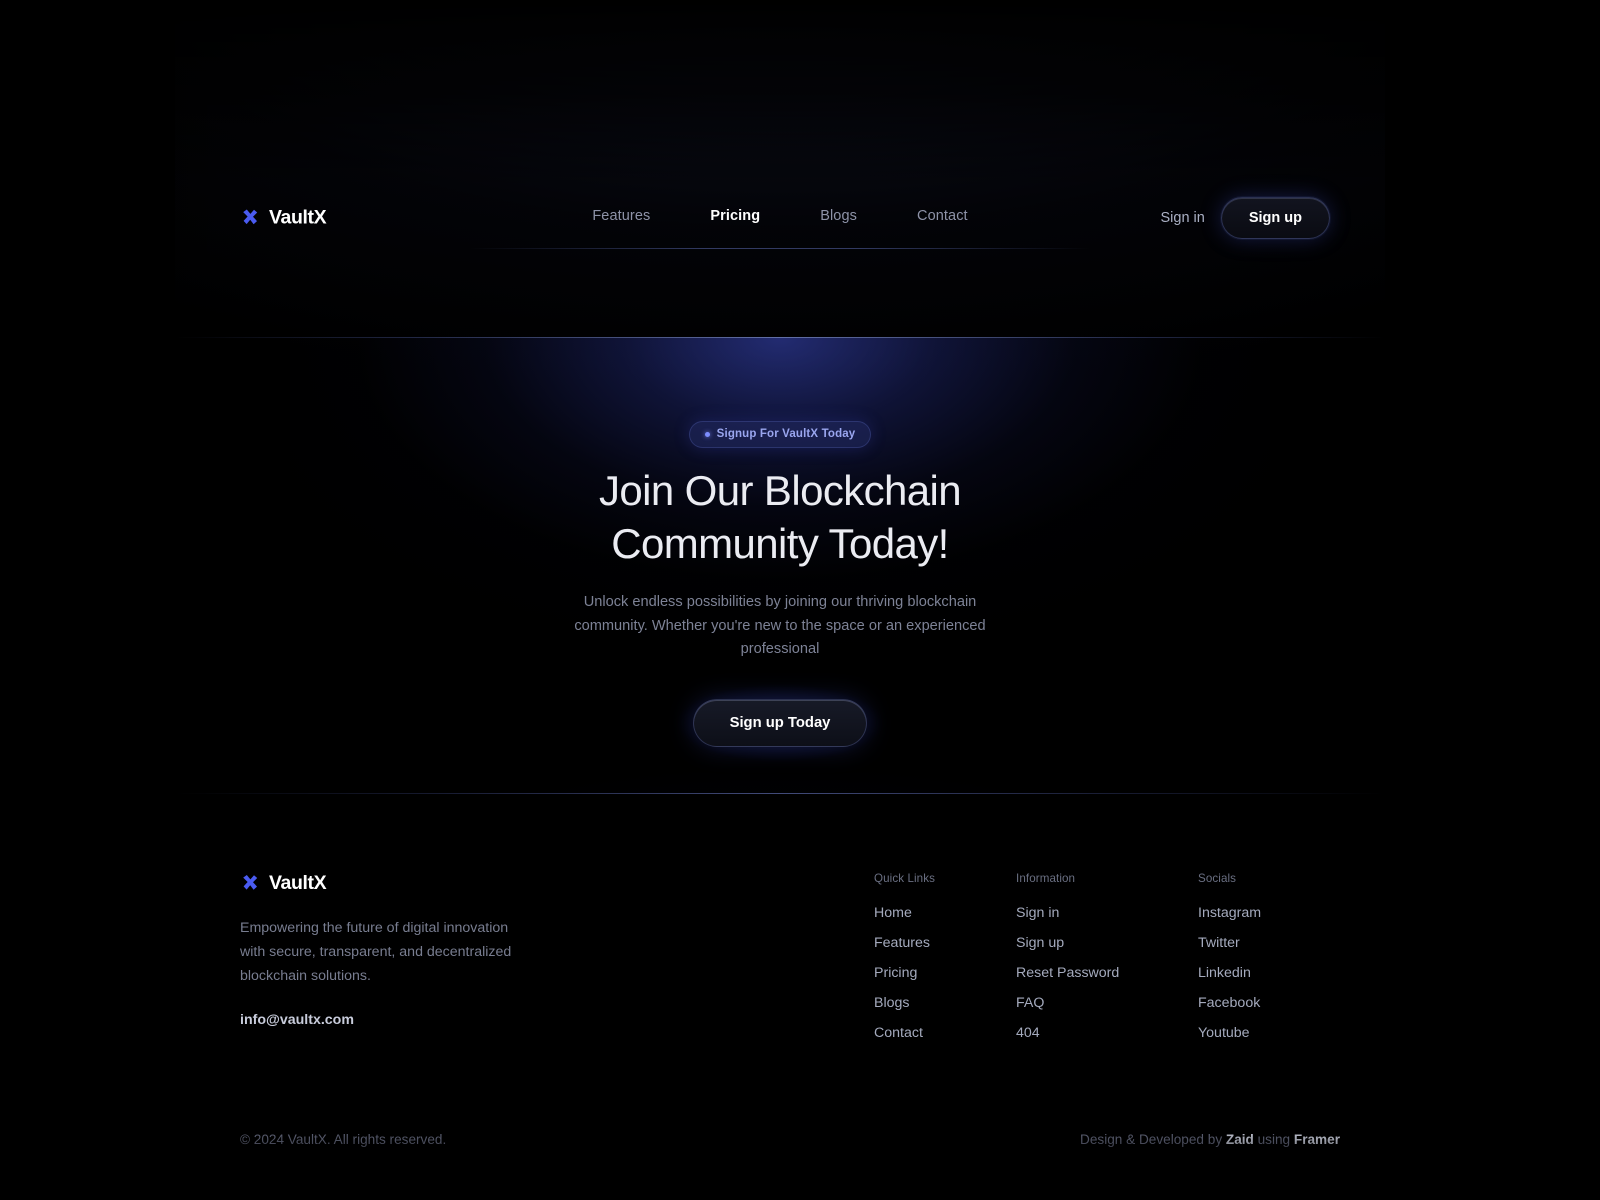 The image size is (1600, 1200). Describe the element at coordinates (780, 517) in the screenshot. I see `hero-title: Join Our Blockchain Community Today!` at that location.